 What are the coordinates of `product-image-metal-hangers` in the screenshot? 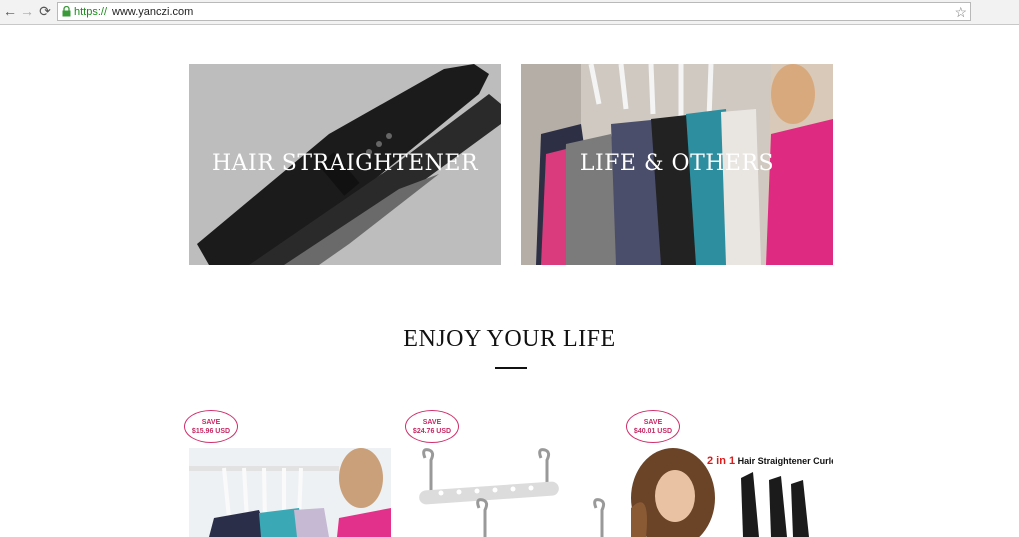 It's located at (512, 492).